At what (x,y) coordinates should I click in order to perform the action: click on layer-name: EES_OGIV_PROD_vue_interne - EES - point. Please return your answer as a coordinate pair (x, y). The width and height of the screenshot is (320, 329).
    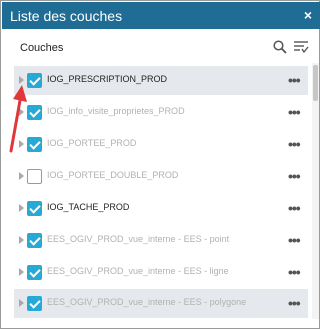
    Looking at the image, I should click on (138, 239).